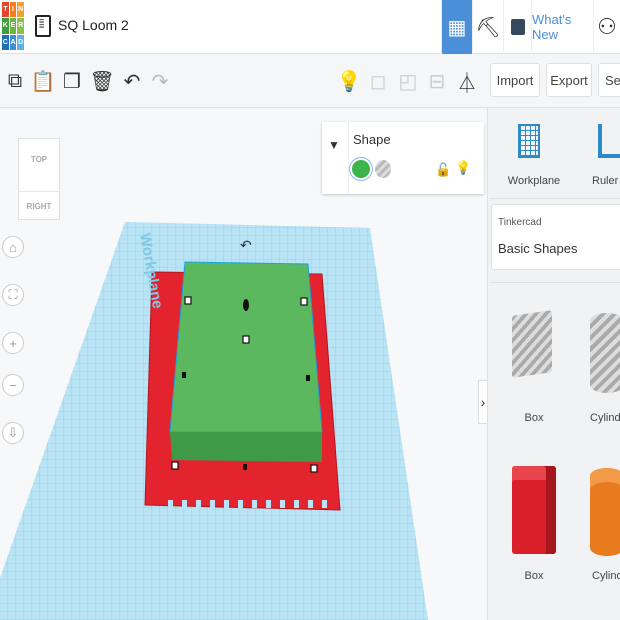  I want to click on rotate-handle-icon: ↶, so click(246, 245).